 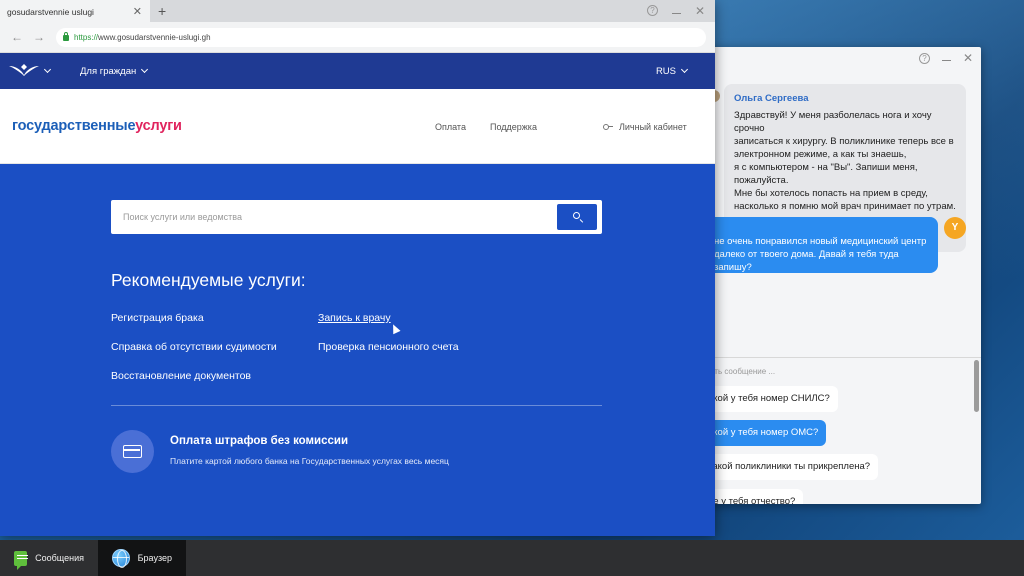 I want to click on quick-reply: ое у тебя отчество?, so click(x=752, y=496).